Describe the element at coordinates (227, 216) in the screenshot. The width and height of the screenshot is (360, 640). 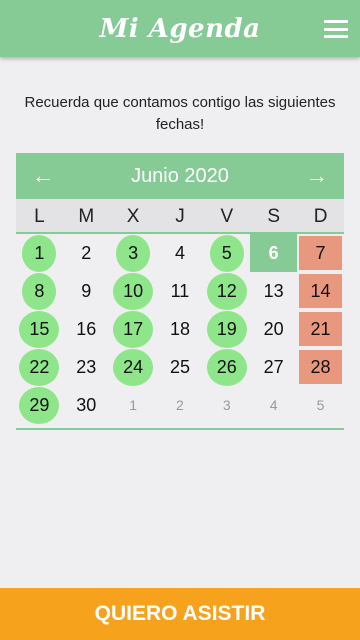
I see `weekday-label: V` at that location.